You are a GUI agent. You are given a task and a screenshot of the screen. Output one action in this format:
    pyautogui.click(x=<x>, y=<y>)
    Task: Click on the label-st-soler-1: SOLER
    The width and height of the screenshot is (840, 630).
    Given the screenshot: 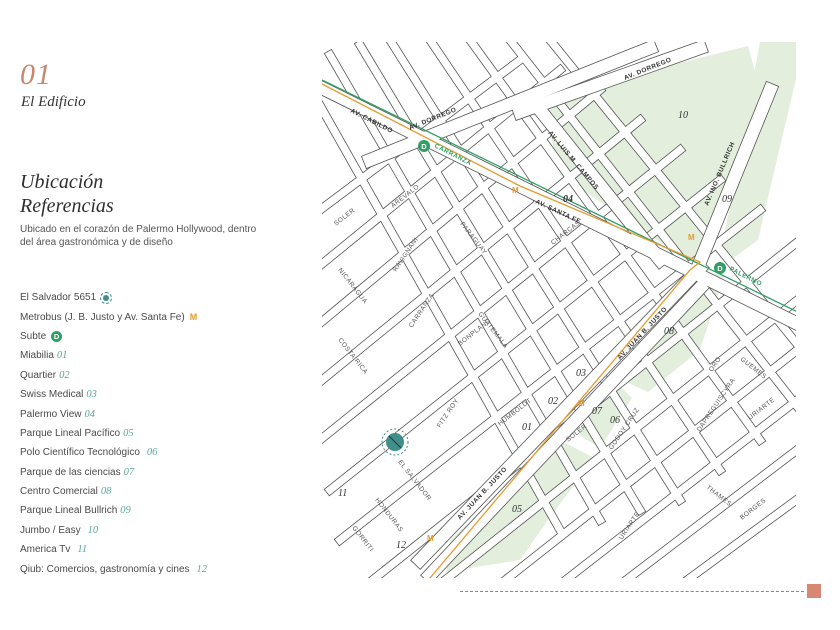 What is the action you would take?
    pyautogui.click(x=345, y=217)
    